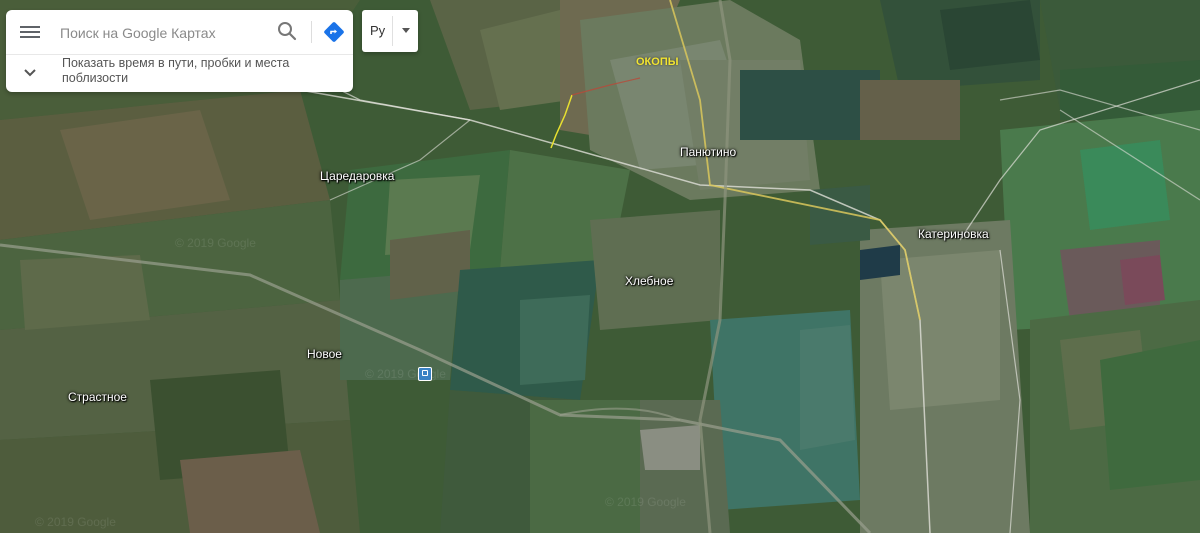  Describe the element at coordinates (649, 281) in the screenshot. I see `place-label-khlebnoe: Хлебное` at that location.